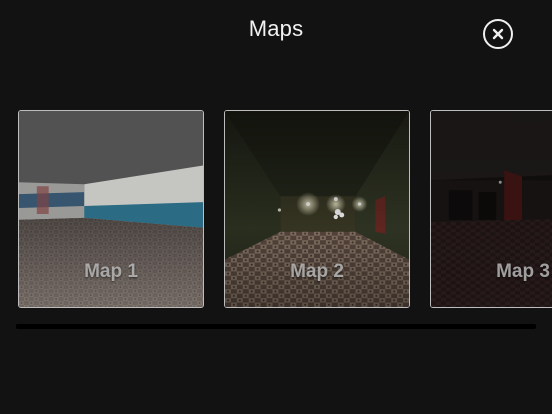  Describe the element at coordinates (317, 271) in the screenshot. I see `map-label: Map 2` at that location.